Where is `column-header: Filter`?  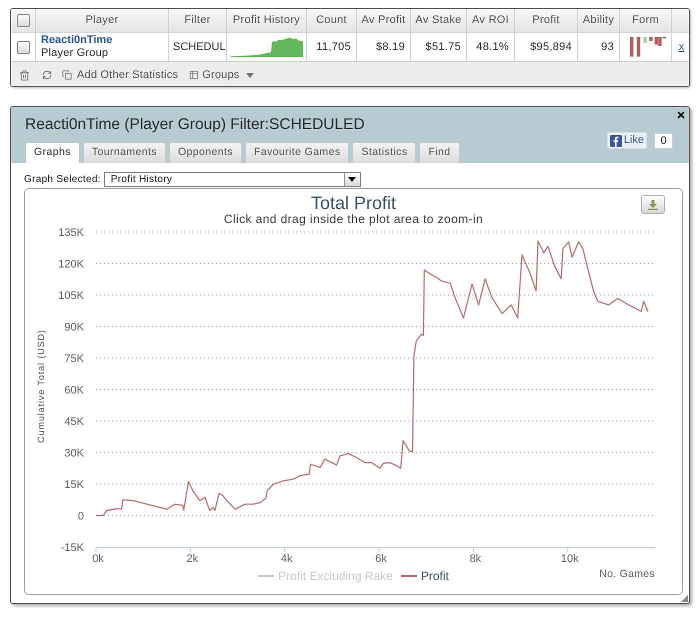 column-header: Filter is located at coordinates (197, 20).